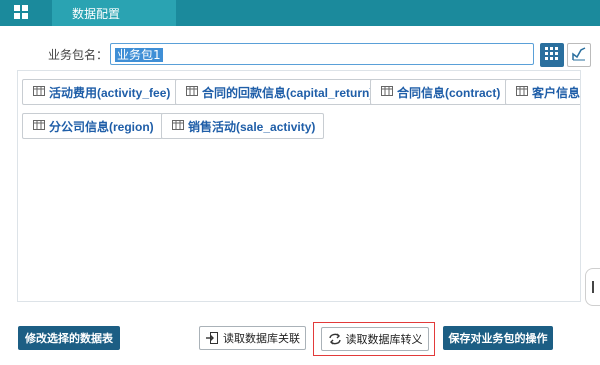 The height and width of the screenshot is (365, 600). I want to click on table-item-label: 活动费用(activity_fee), so click(110, 92).